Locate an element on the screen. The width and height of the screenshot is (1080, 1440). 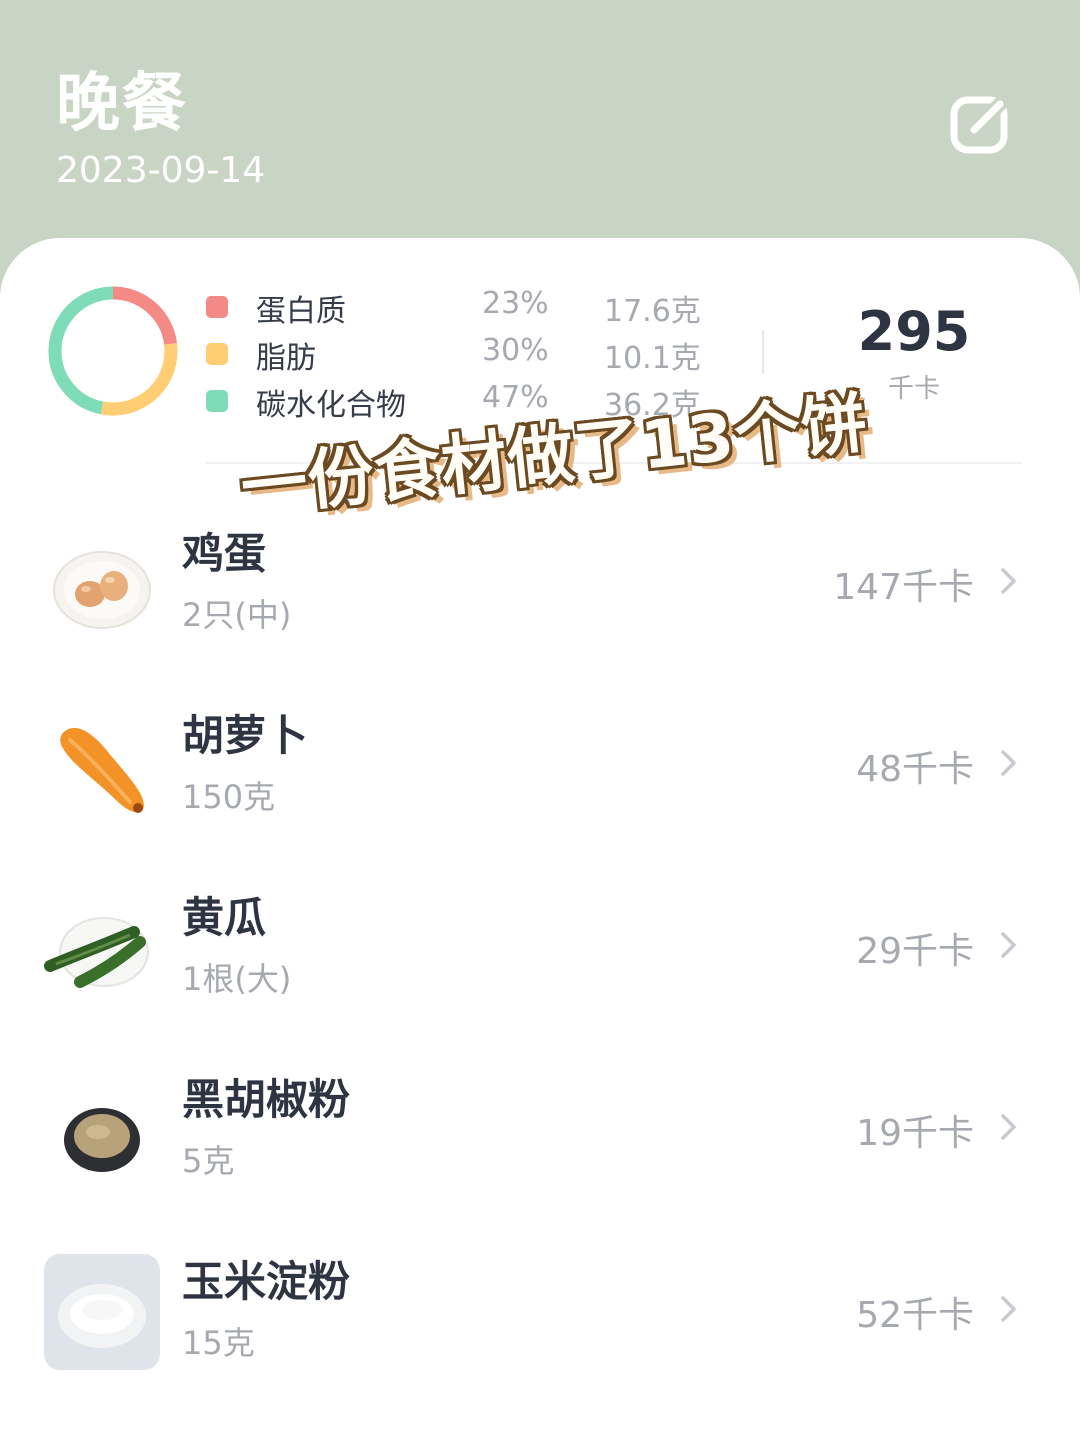
edit-icon is located at coordinates (981, 123).